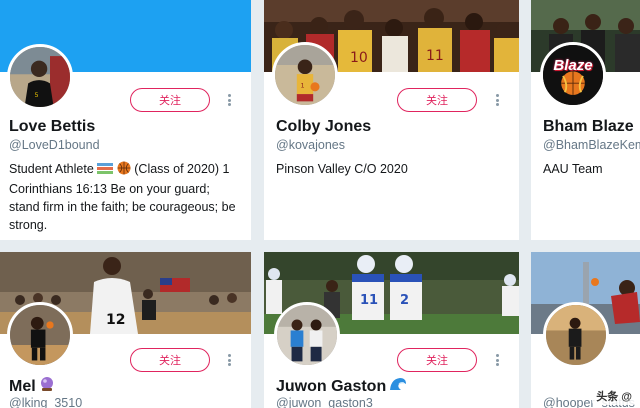  I want to click on profile-card: @hooper_status, so click(585, 330).